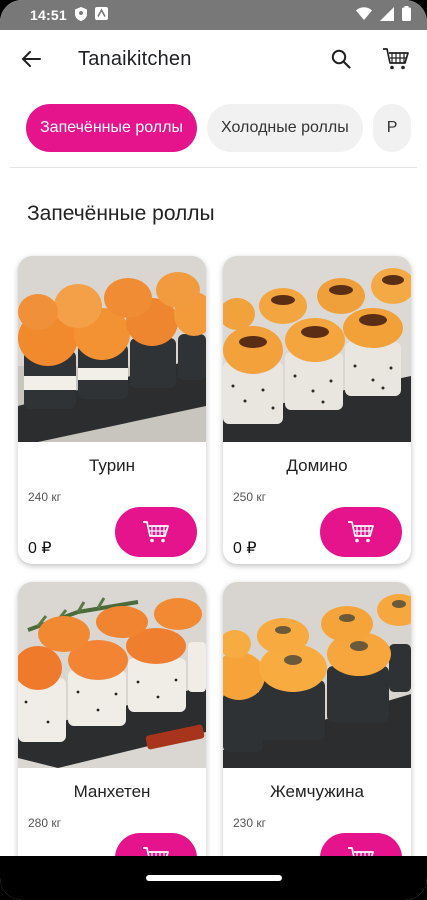 This screenshot has width=427, height=900. I want to click on product-card: Манхетен 280 кг, so click(112, 732).